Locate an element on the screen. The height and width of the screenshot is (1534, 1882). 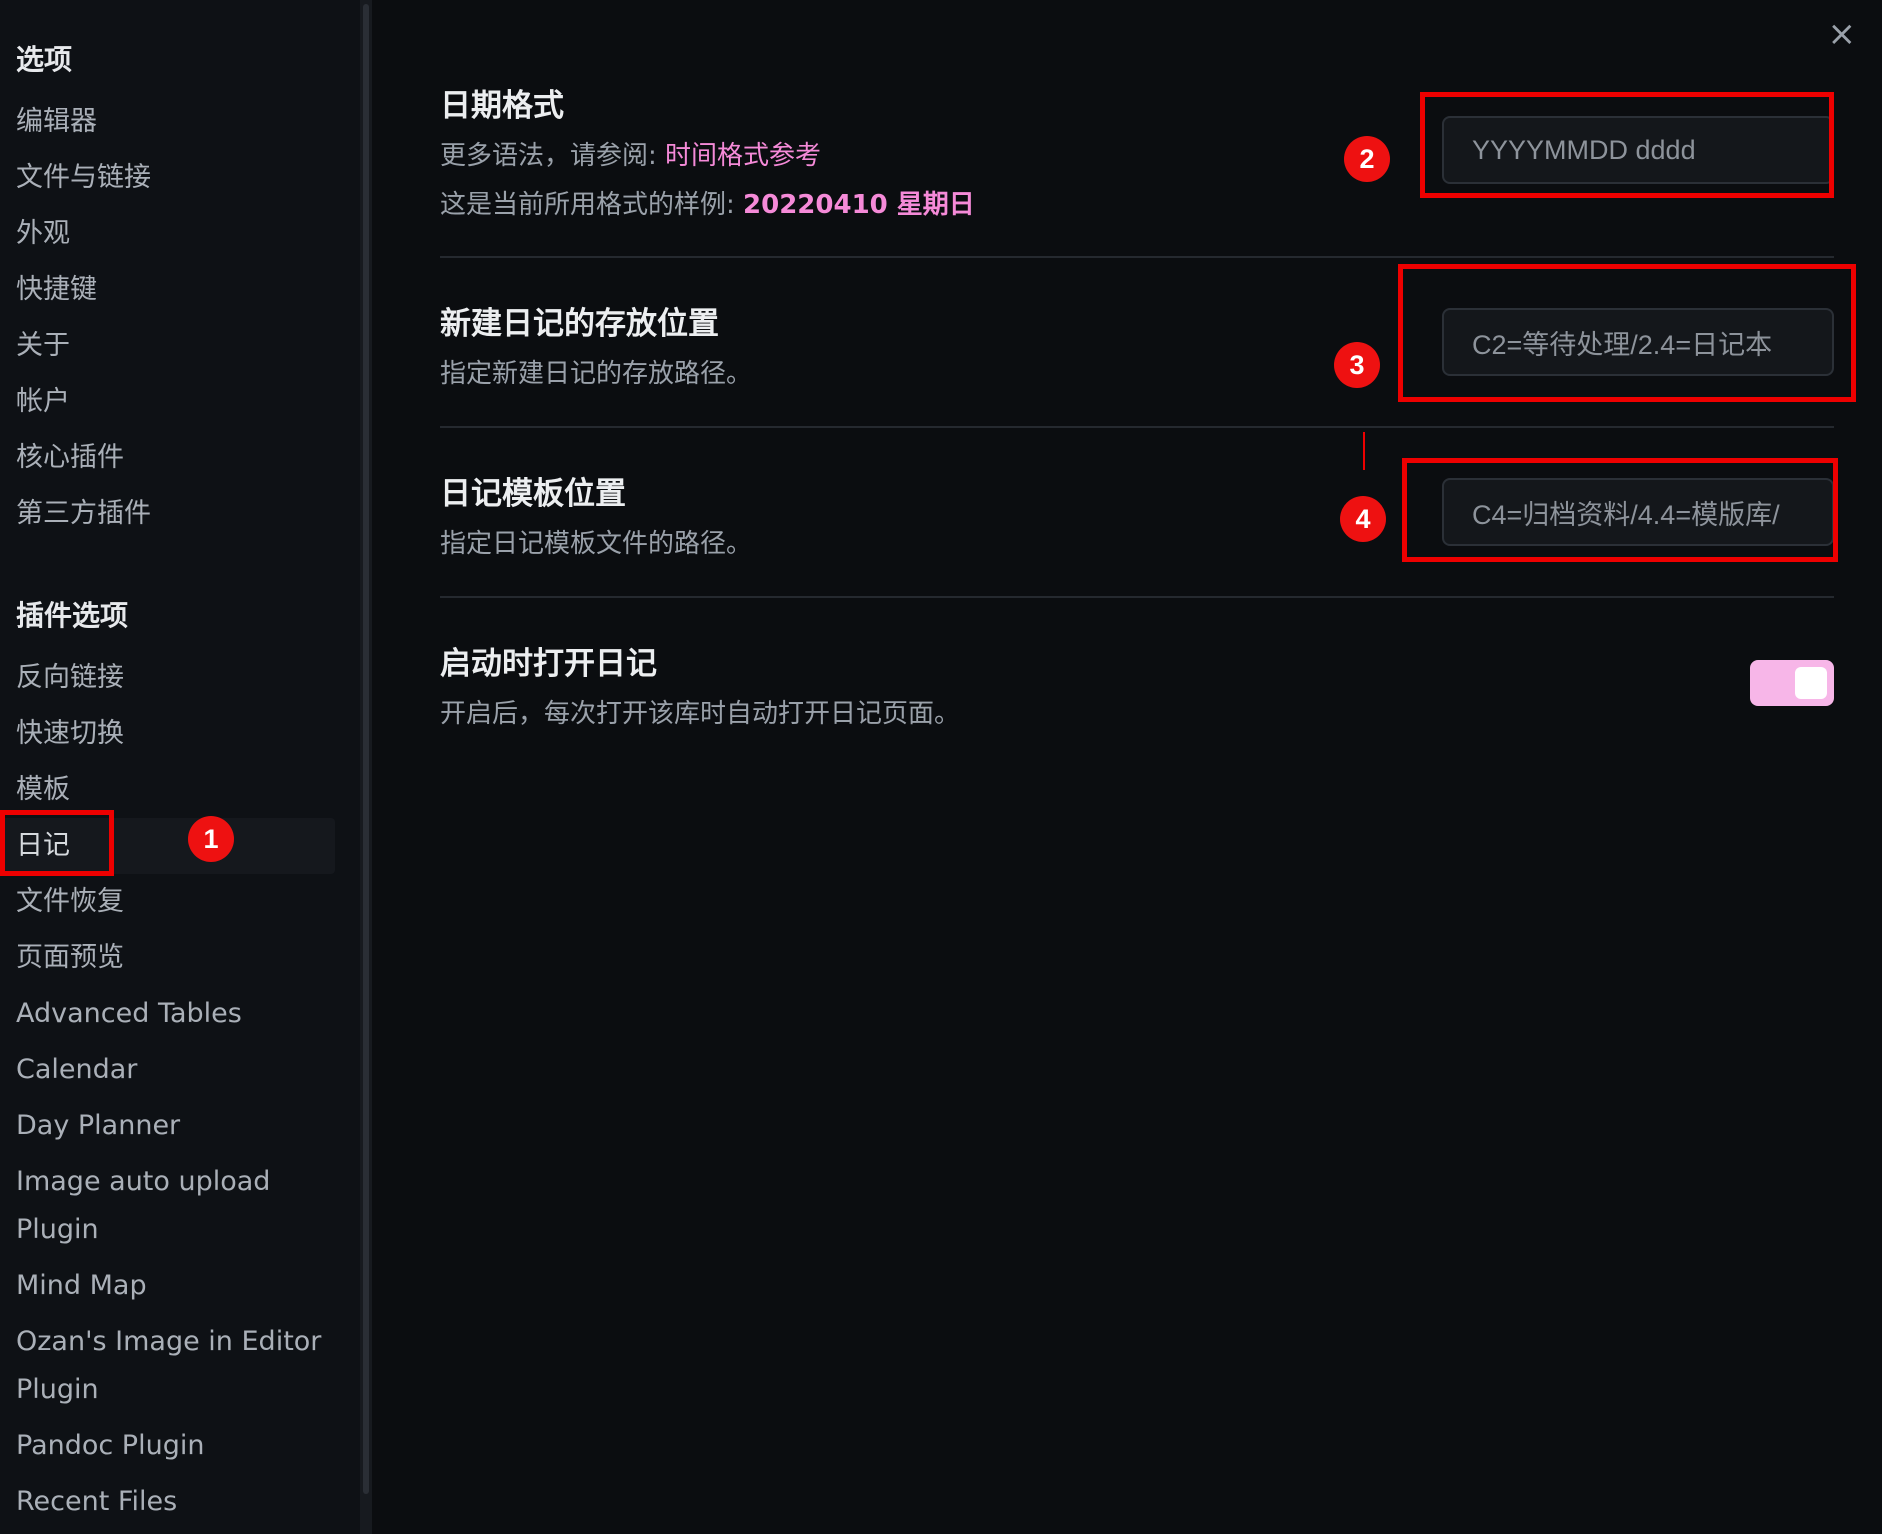
sidebar-item-appearance: 外观 is located at coordinates (43, 234).